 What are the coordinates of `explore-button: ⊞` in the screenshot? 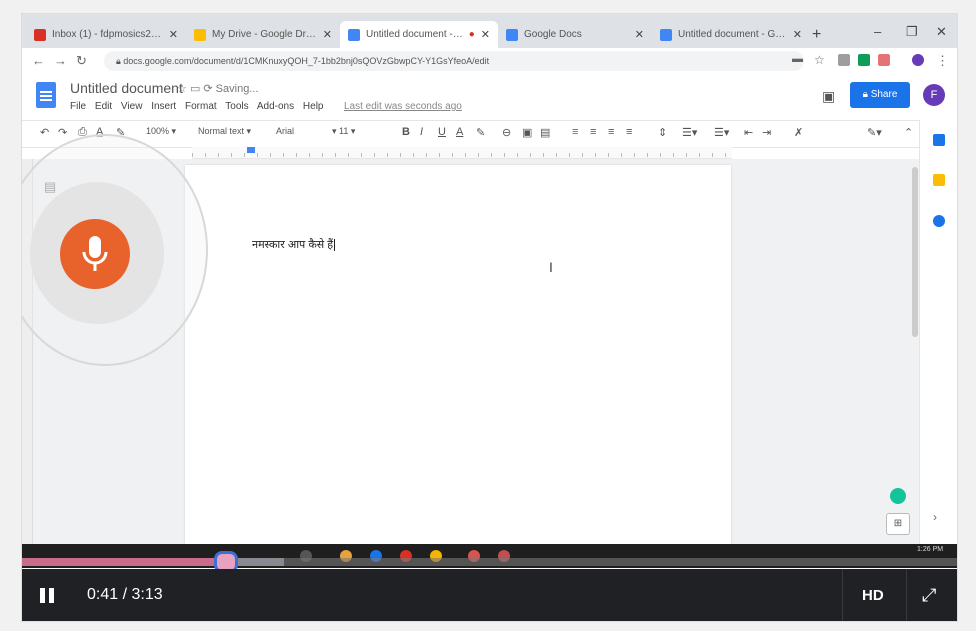 It's located at (898, 524).